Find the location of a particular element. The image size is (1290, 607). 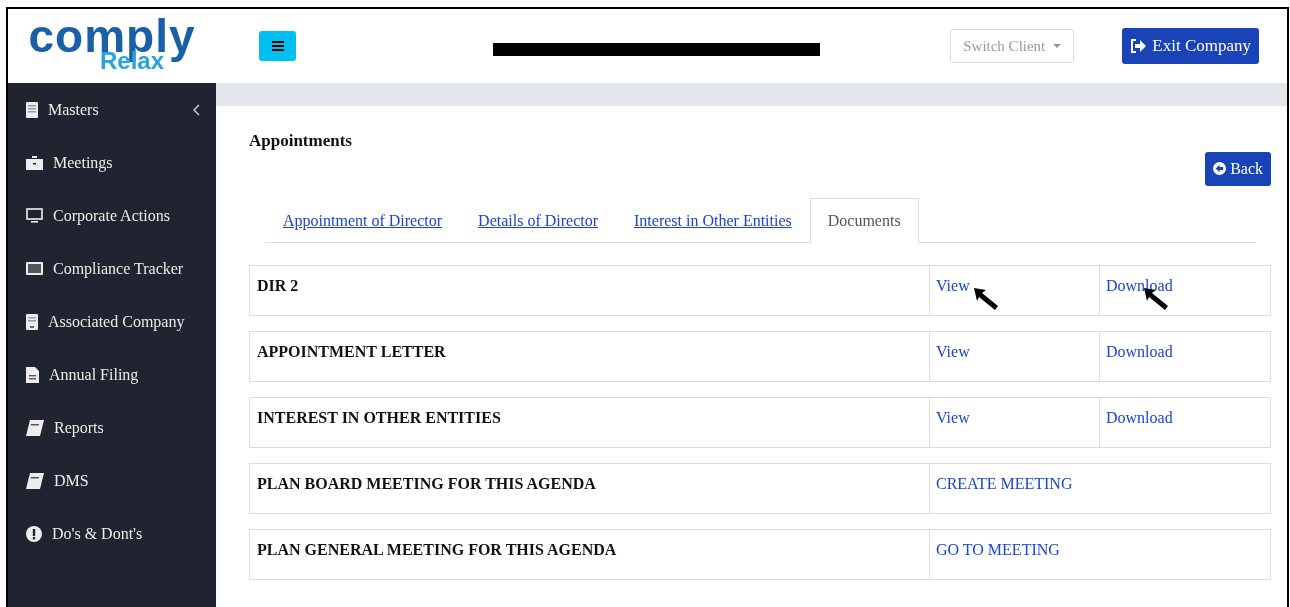

document-name: PLAN GENERAL MEETING FOR THIS AGENDA is located at coordinates (590, 554).